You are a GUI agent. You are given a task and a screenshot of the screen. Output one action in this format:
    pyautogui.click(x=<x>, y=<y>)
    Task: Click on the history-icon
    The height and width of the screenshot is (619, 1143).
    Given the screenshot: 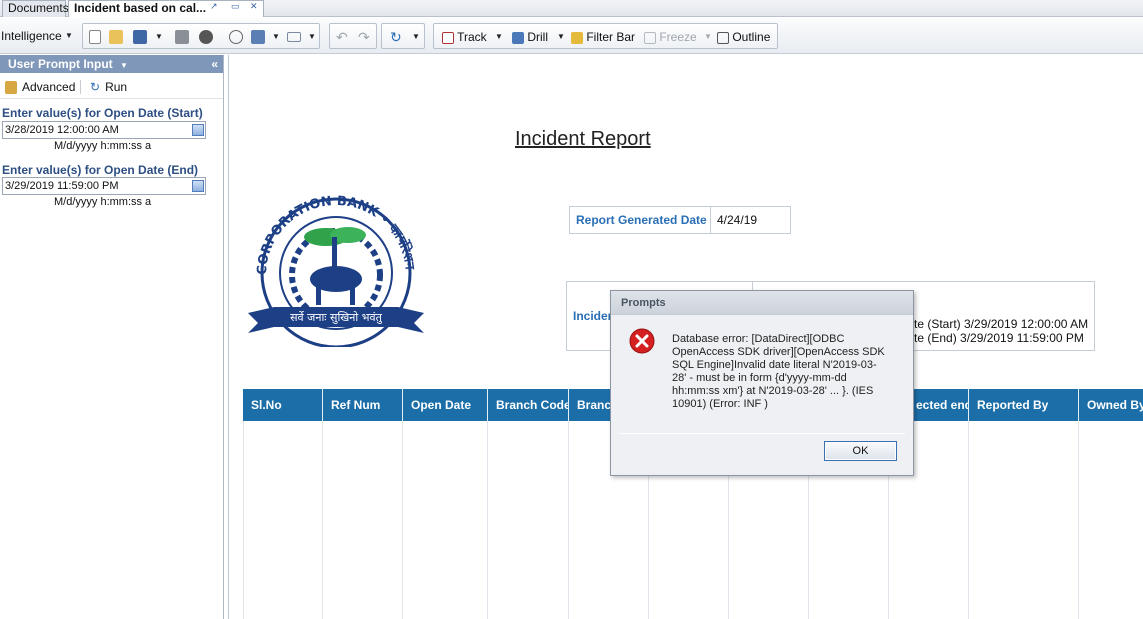 What is the action you would take?
    pyautogui.click(x=236, y=37)
    